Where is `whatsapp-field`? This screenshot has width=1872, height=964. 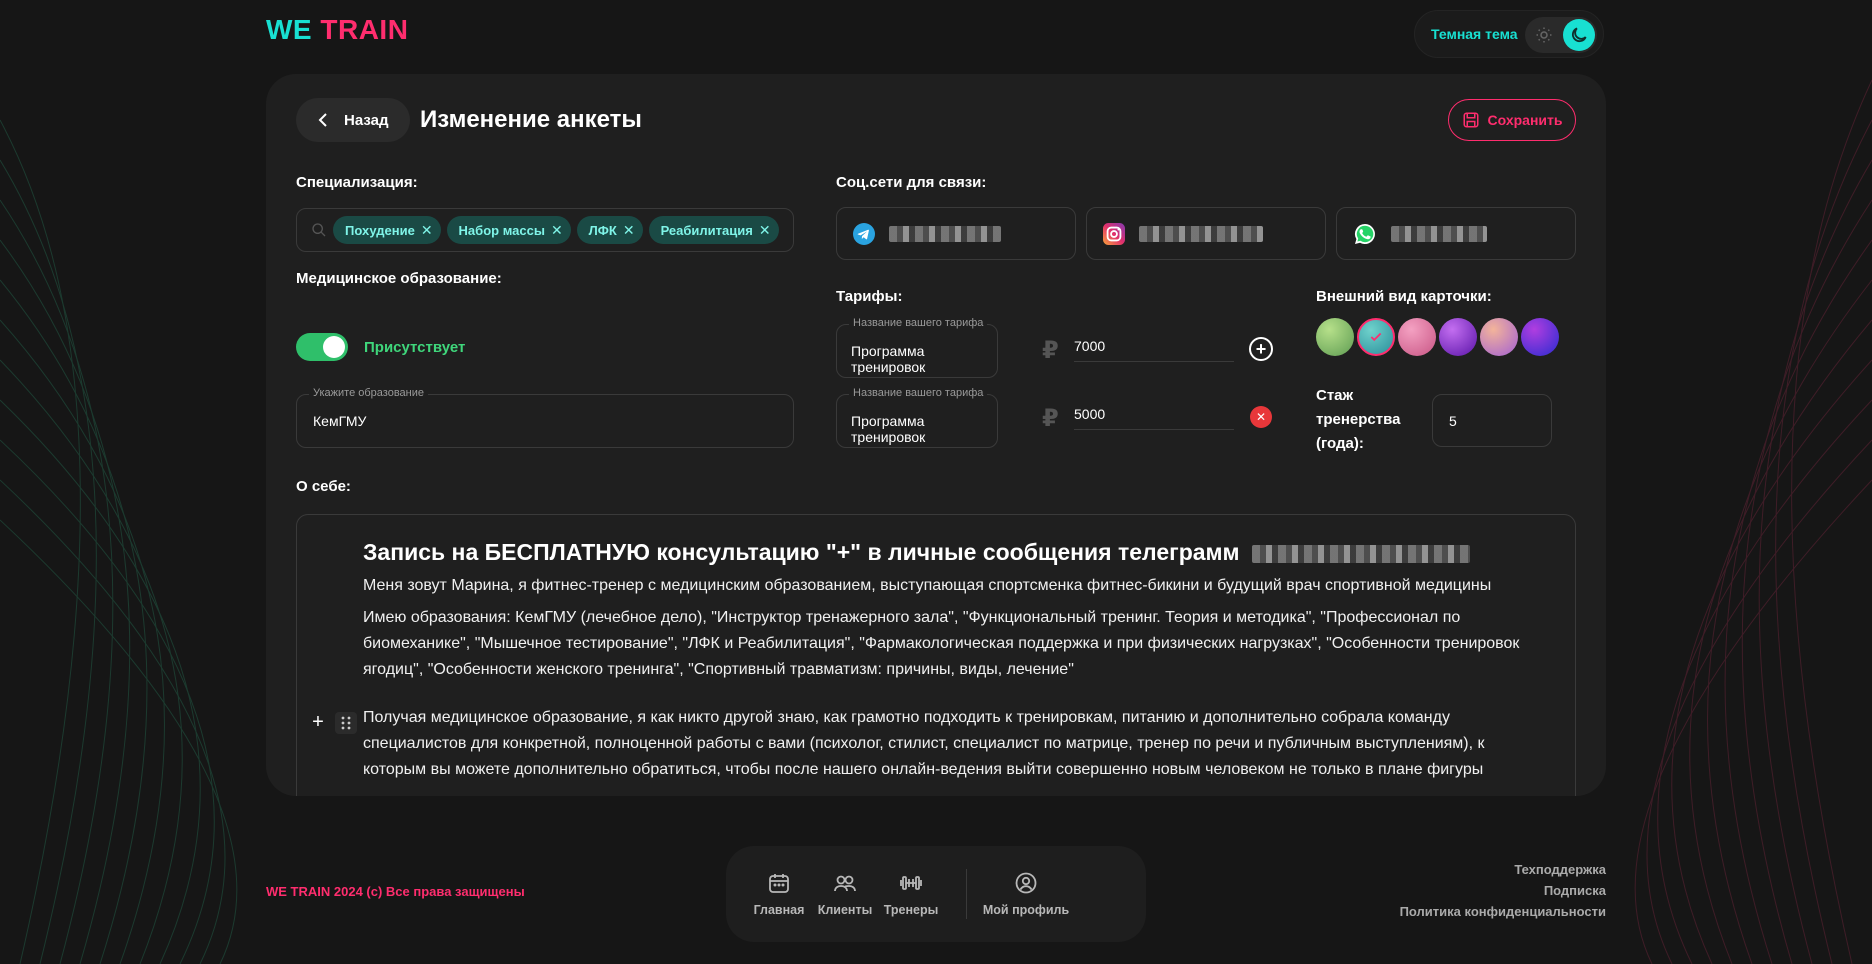 whatsapp-field is located at coordinates (1456, 233).